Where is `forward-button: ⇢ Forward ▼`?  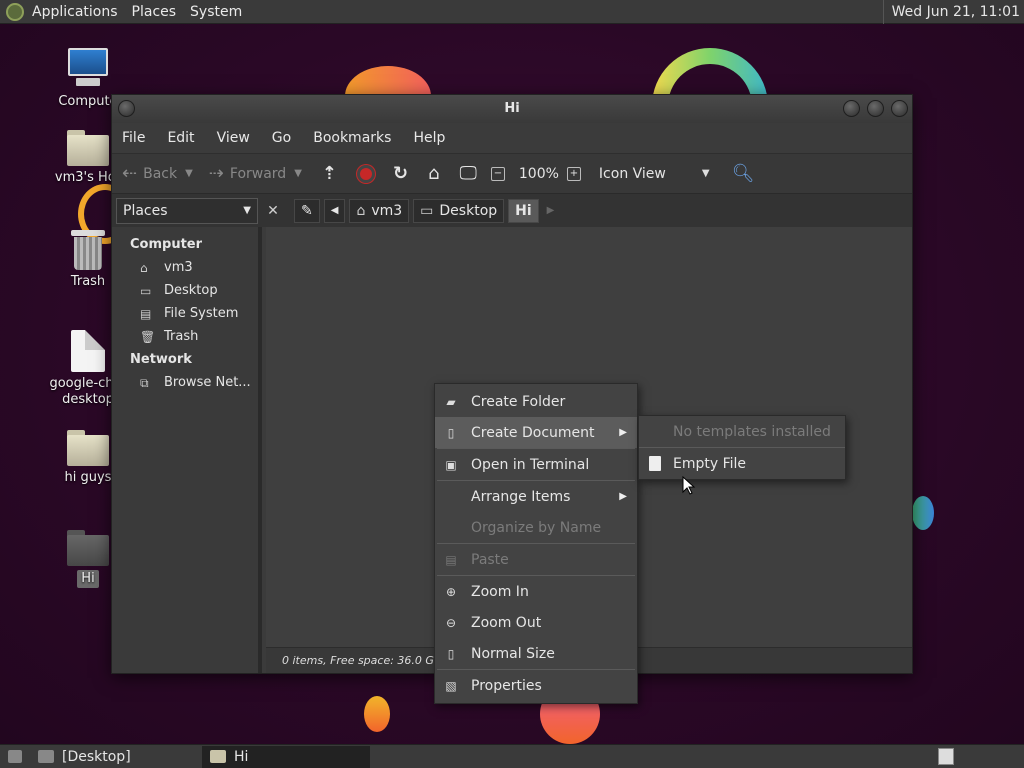
forward-button: ⇢ Forward ▼ is located at coordinates (255, 173).